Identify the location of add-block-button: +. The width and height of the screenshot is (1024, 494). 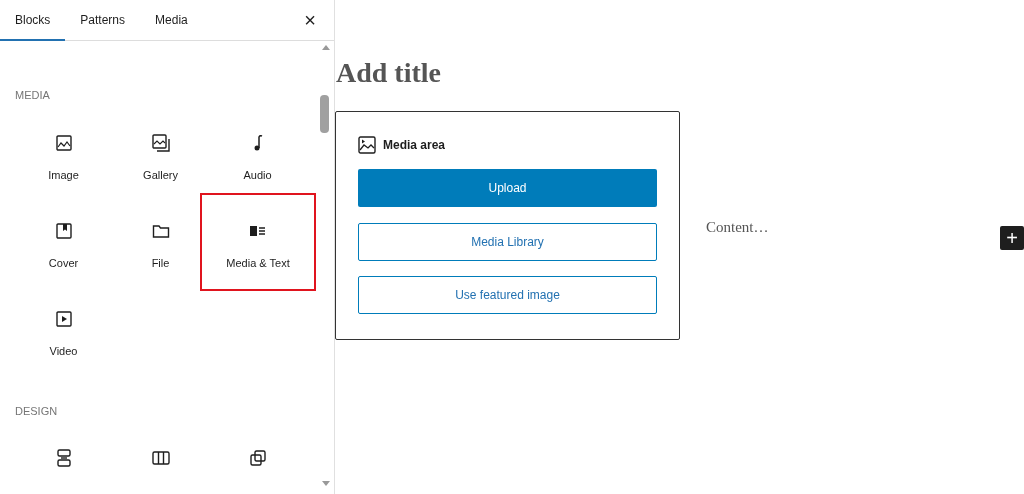
(1012, 238).